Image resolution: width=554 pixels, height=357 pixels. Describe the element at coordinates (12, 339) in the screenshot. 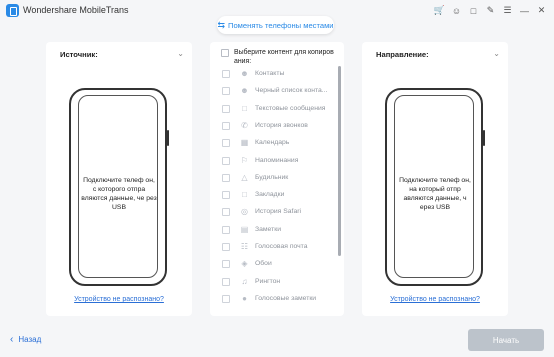

I see `chevron-left-icon: ‹` at that location.